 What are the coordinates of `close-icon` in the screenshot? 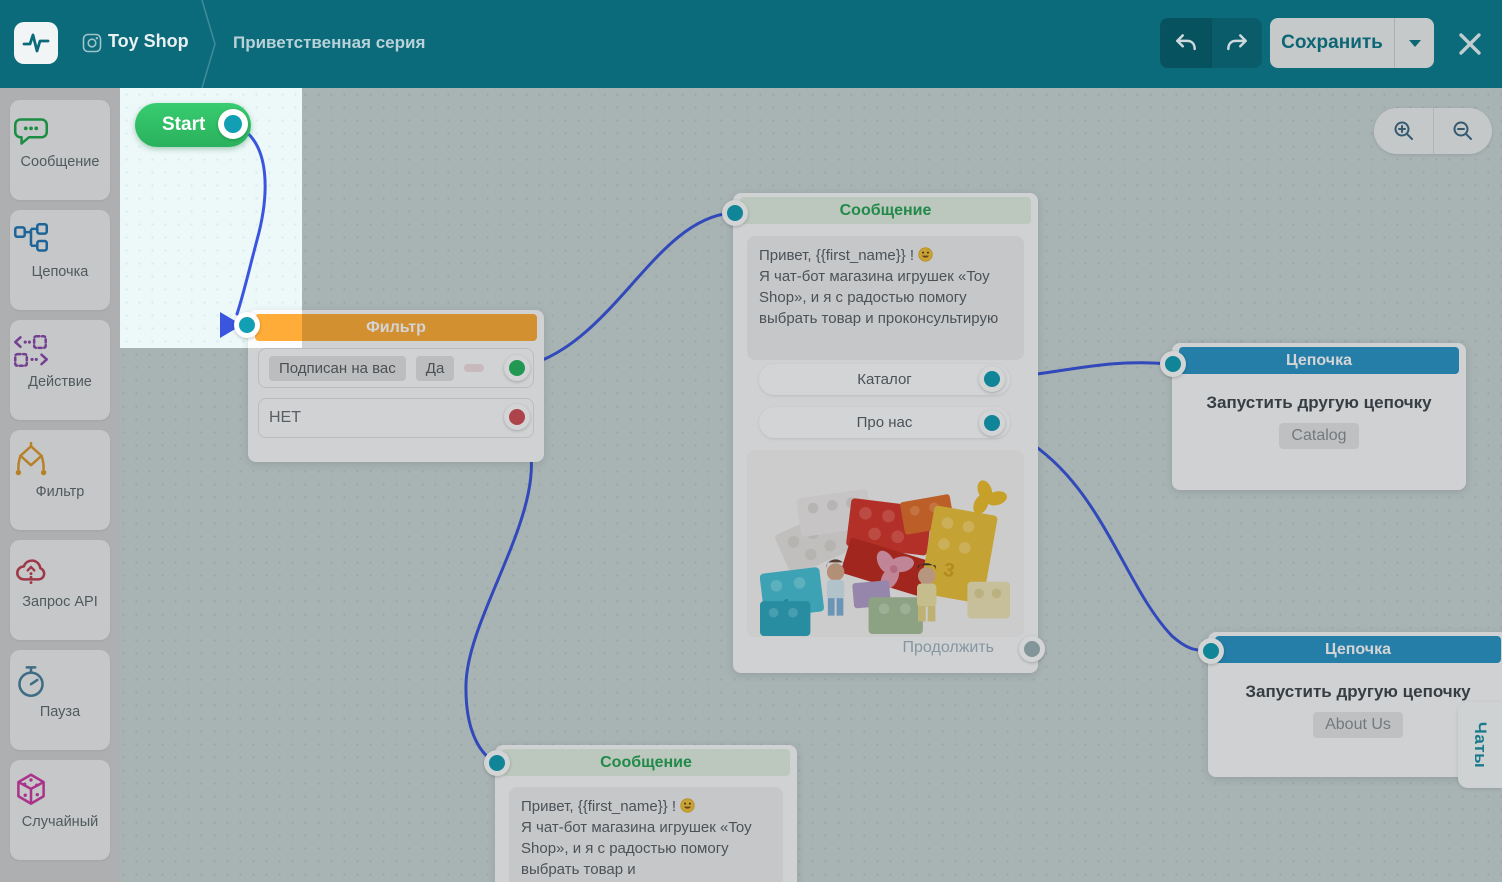 It's located at (1470, 44).